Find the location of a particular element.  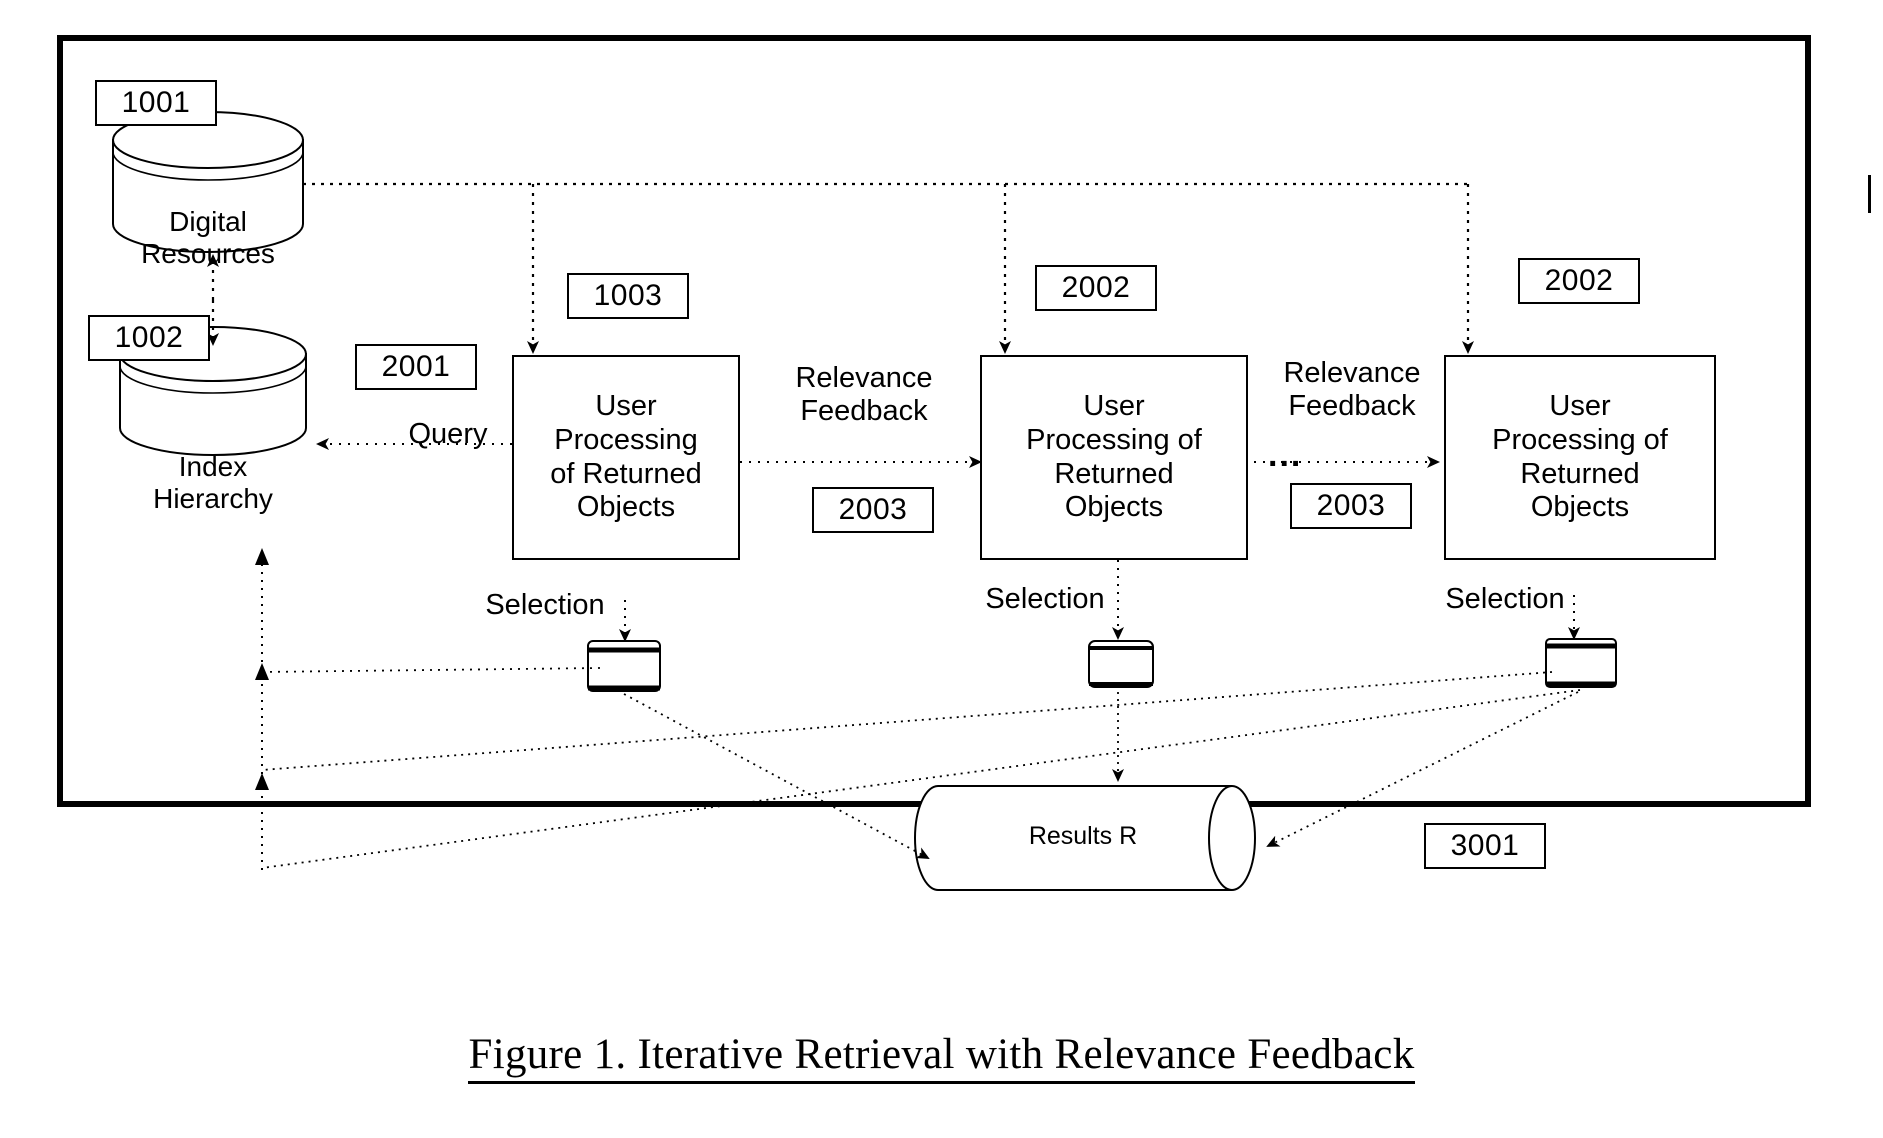

relevance-feedback-label-1: Relevance Feedback is located at coordinates (864, 395).